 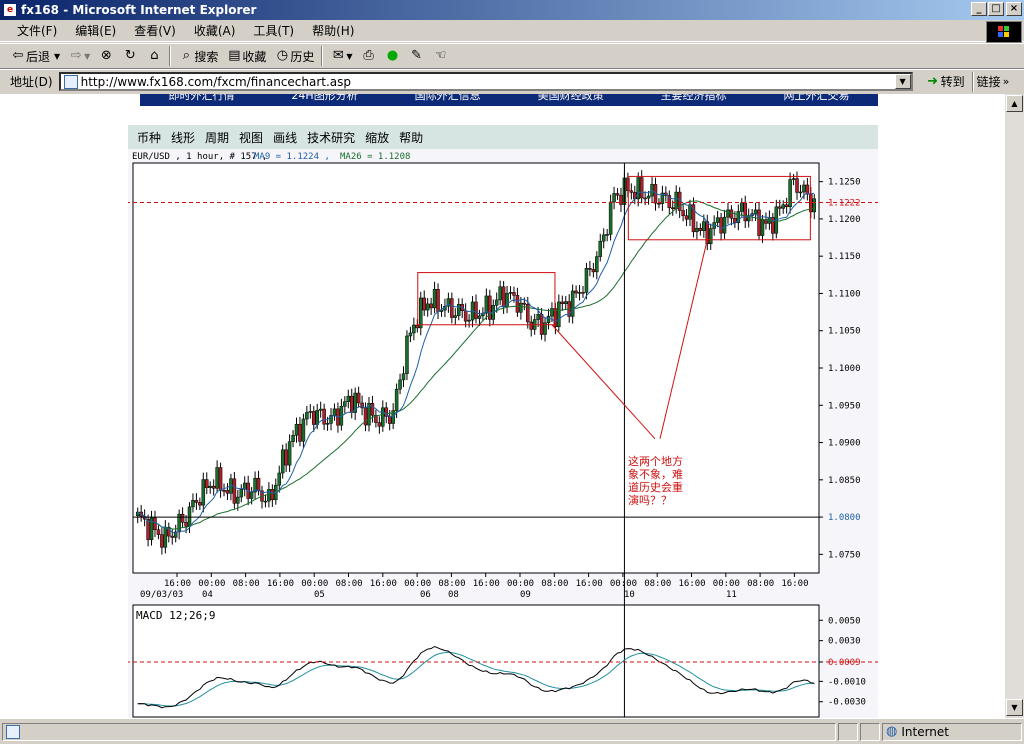 What do you see at coordinates (476, 661) in the screenshot?
I see `macd-plot-area` at bounding box center [476, 661].